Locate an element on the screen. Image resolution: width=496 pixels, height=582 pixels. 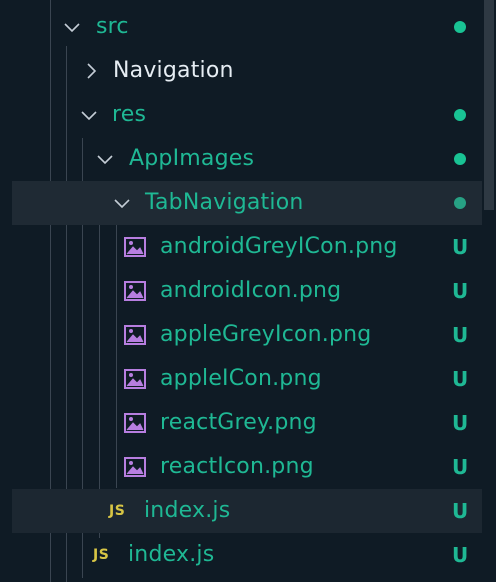
folder-label: res is located at coordinates (129, 114).